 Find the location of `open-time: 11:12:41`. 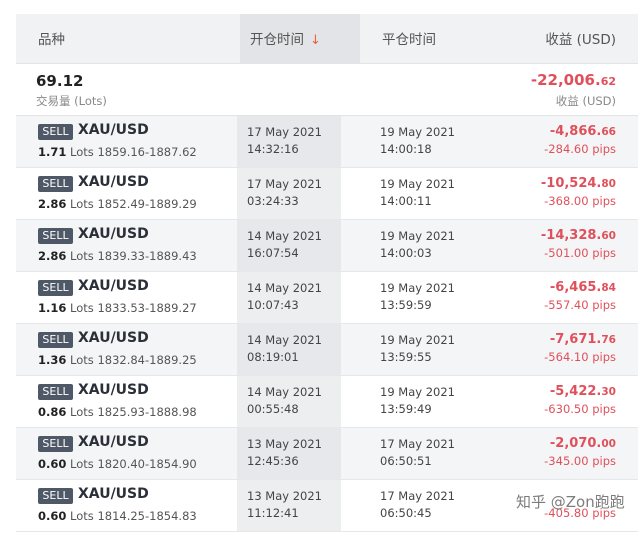

open-time: 11:12:41 is located at coordinates (273, 513).